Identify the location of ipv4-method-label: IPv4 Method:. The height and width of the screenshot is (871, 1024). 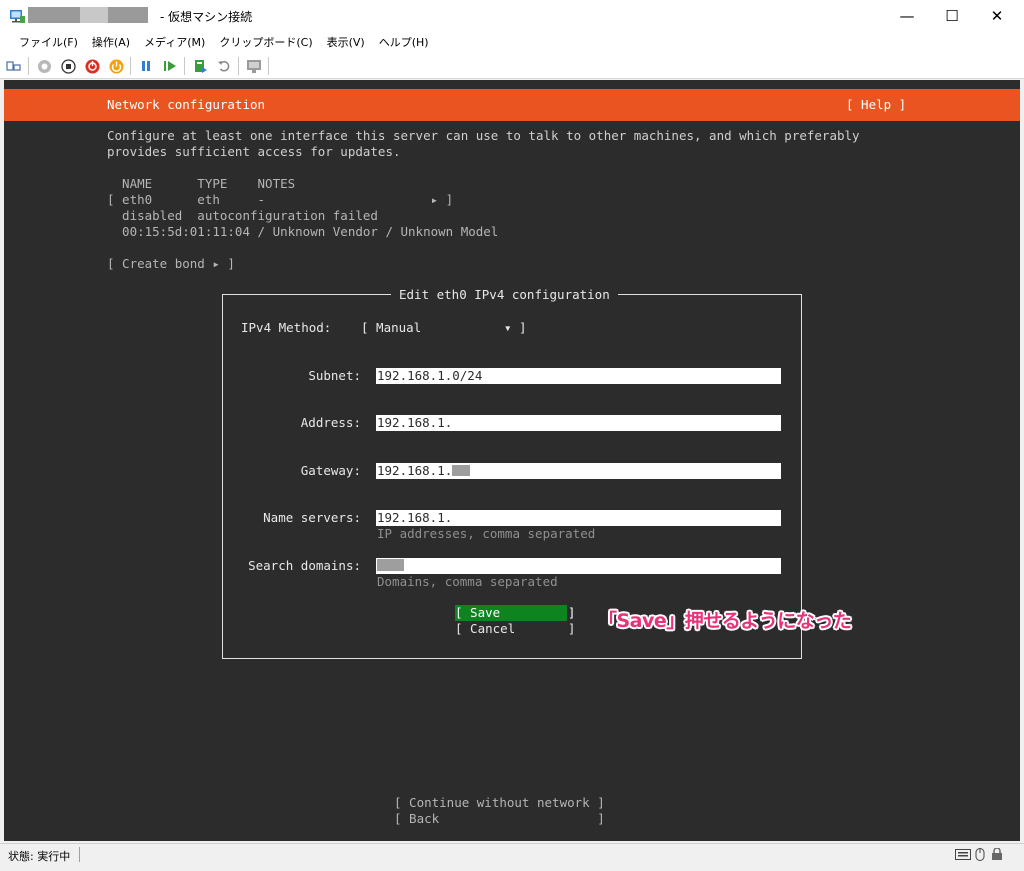
(286, 327).